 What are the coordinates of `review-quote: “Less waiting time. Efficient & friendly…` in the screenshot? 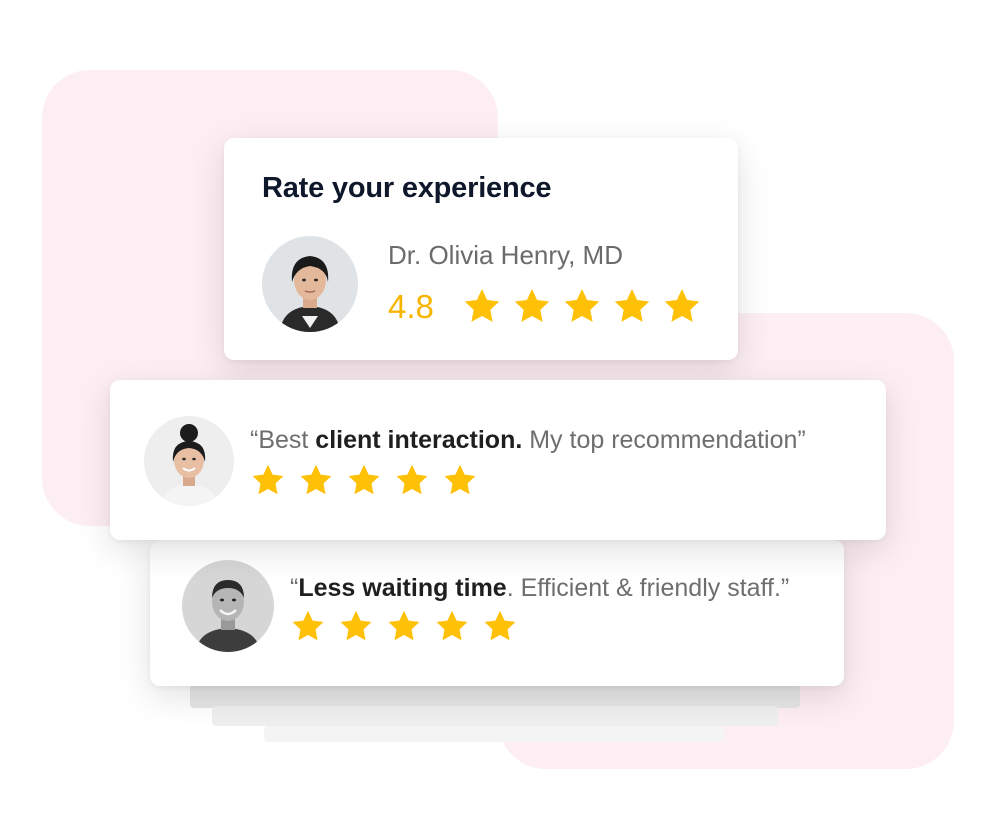 It's located at (540, 588).